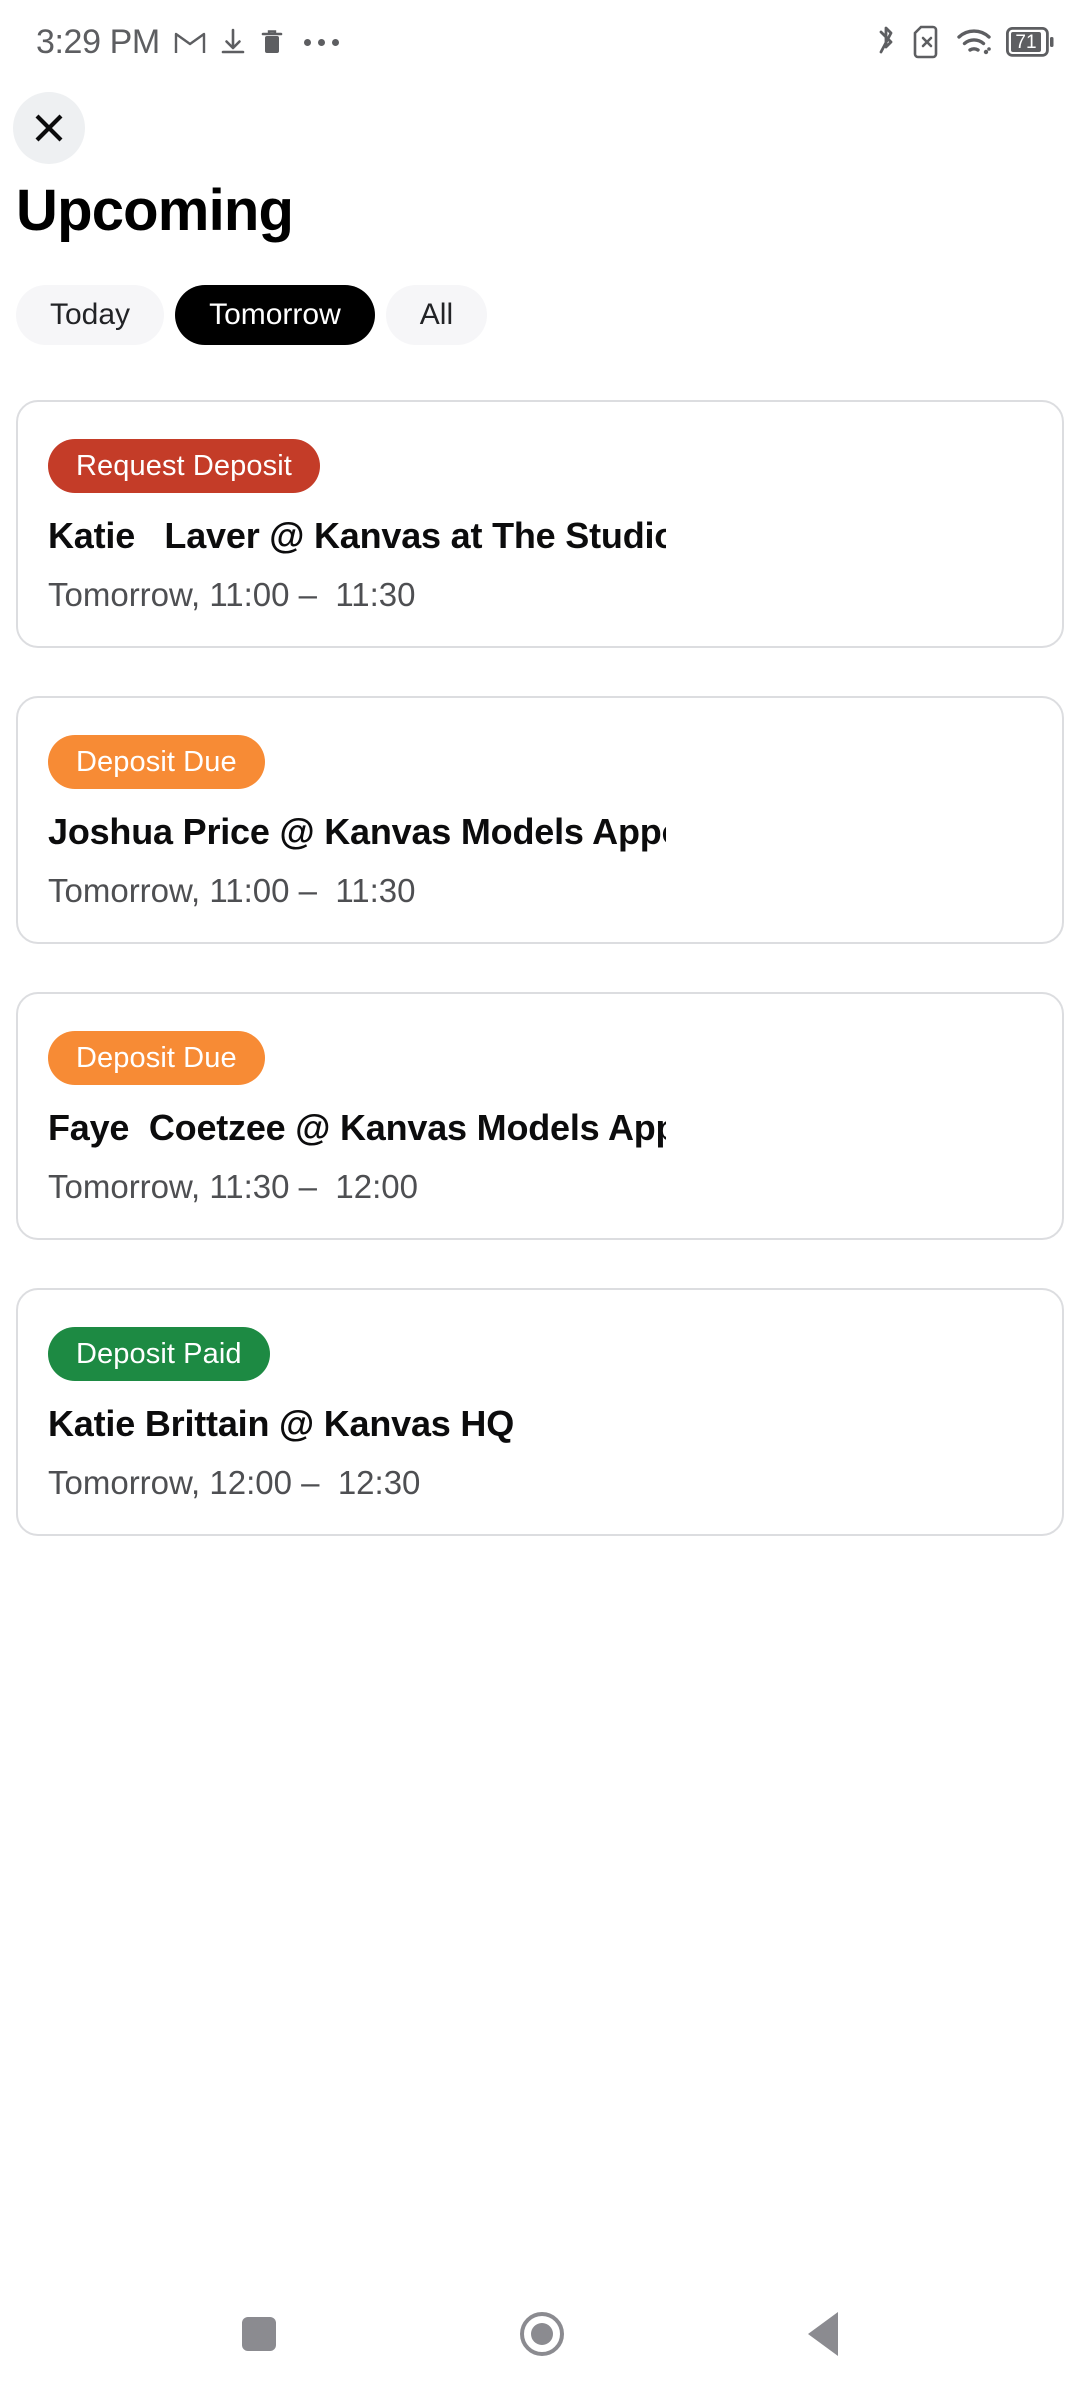 This screenshot has height=2400, width=1080. I want to click on overflow-dots-icon, so click(321, 42).